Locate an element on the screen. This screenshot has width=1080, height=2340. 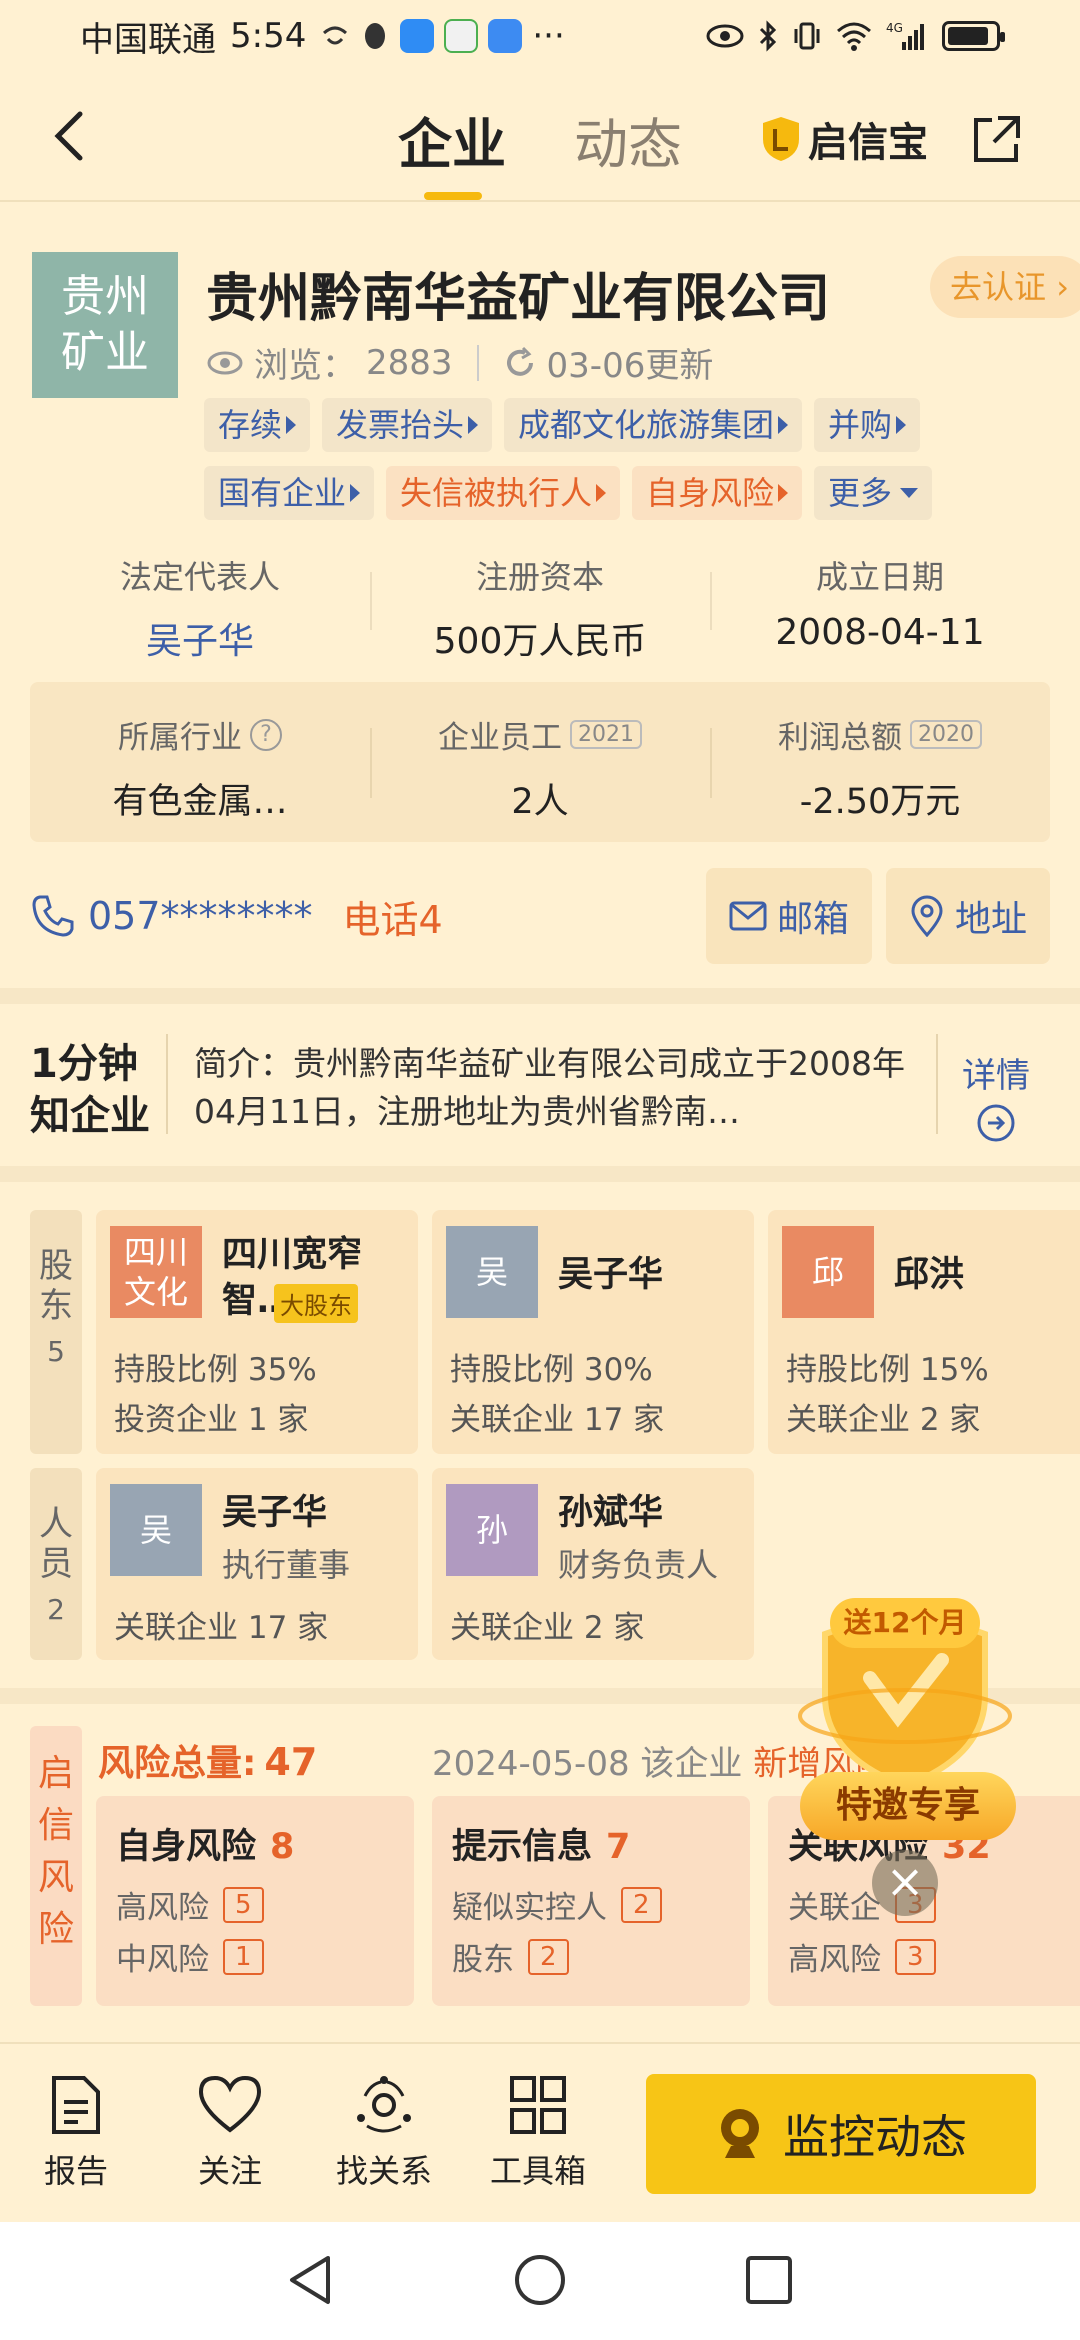
person-name: 吴子华 is located at coordinates (275, 1513).